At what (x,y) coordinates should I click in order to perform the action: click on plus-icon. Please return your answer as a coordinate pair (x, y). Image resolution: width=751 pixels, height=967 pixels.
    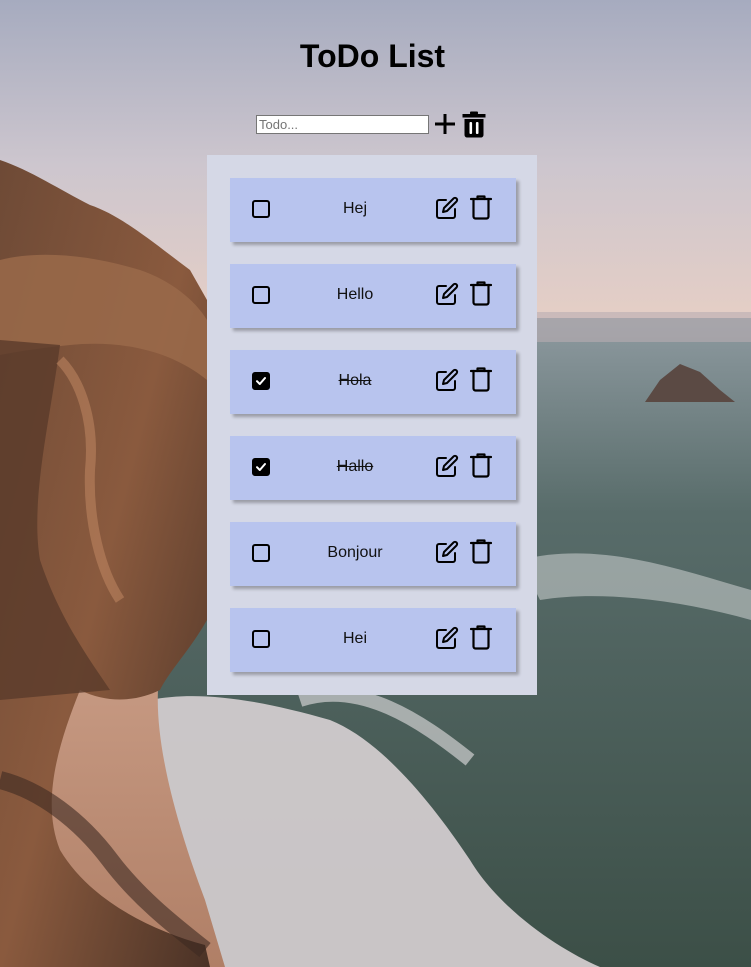
    Looking at the image, I should click on (445, 124).